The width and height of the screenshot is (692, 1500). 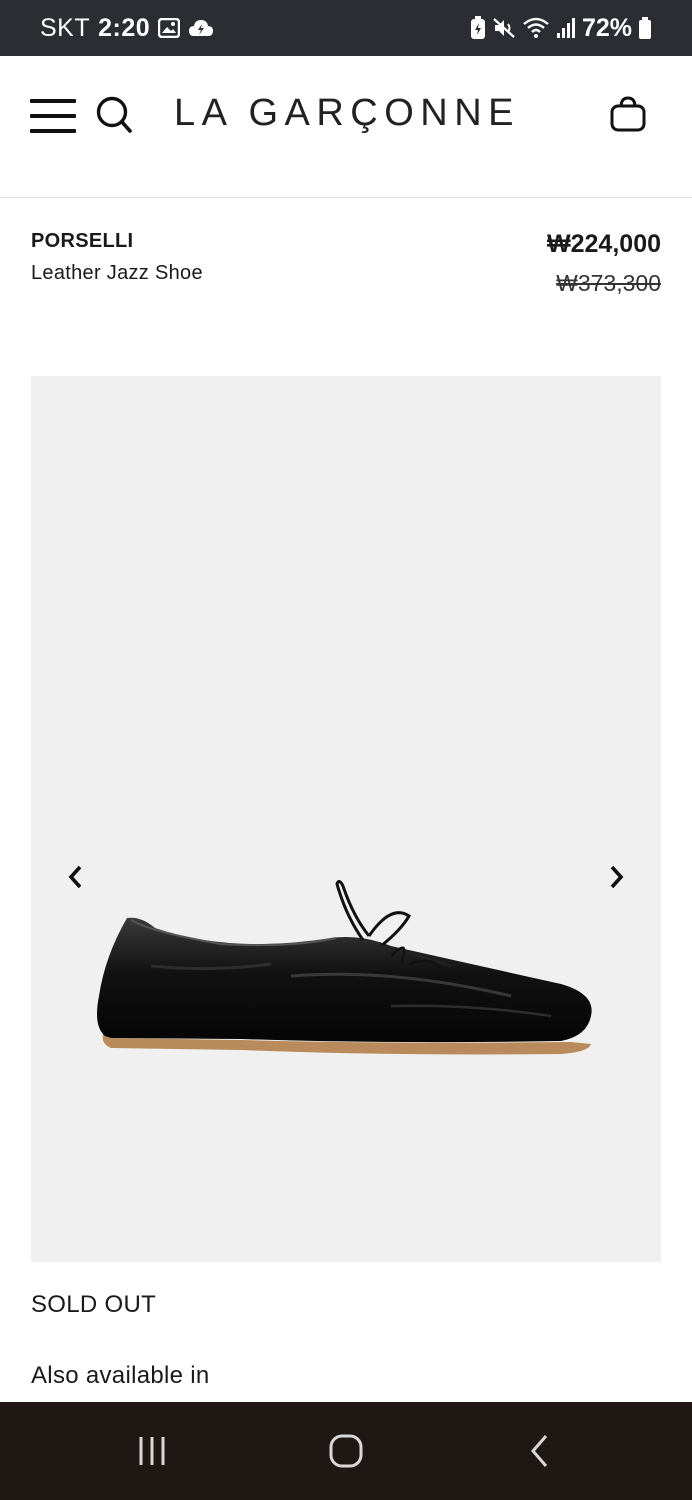 I want to click on search-icon, so click(x=114, y=114).